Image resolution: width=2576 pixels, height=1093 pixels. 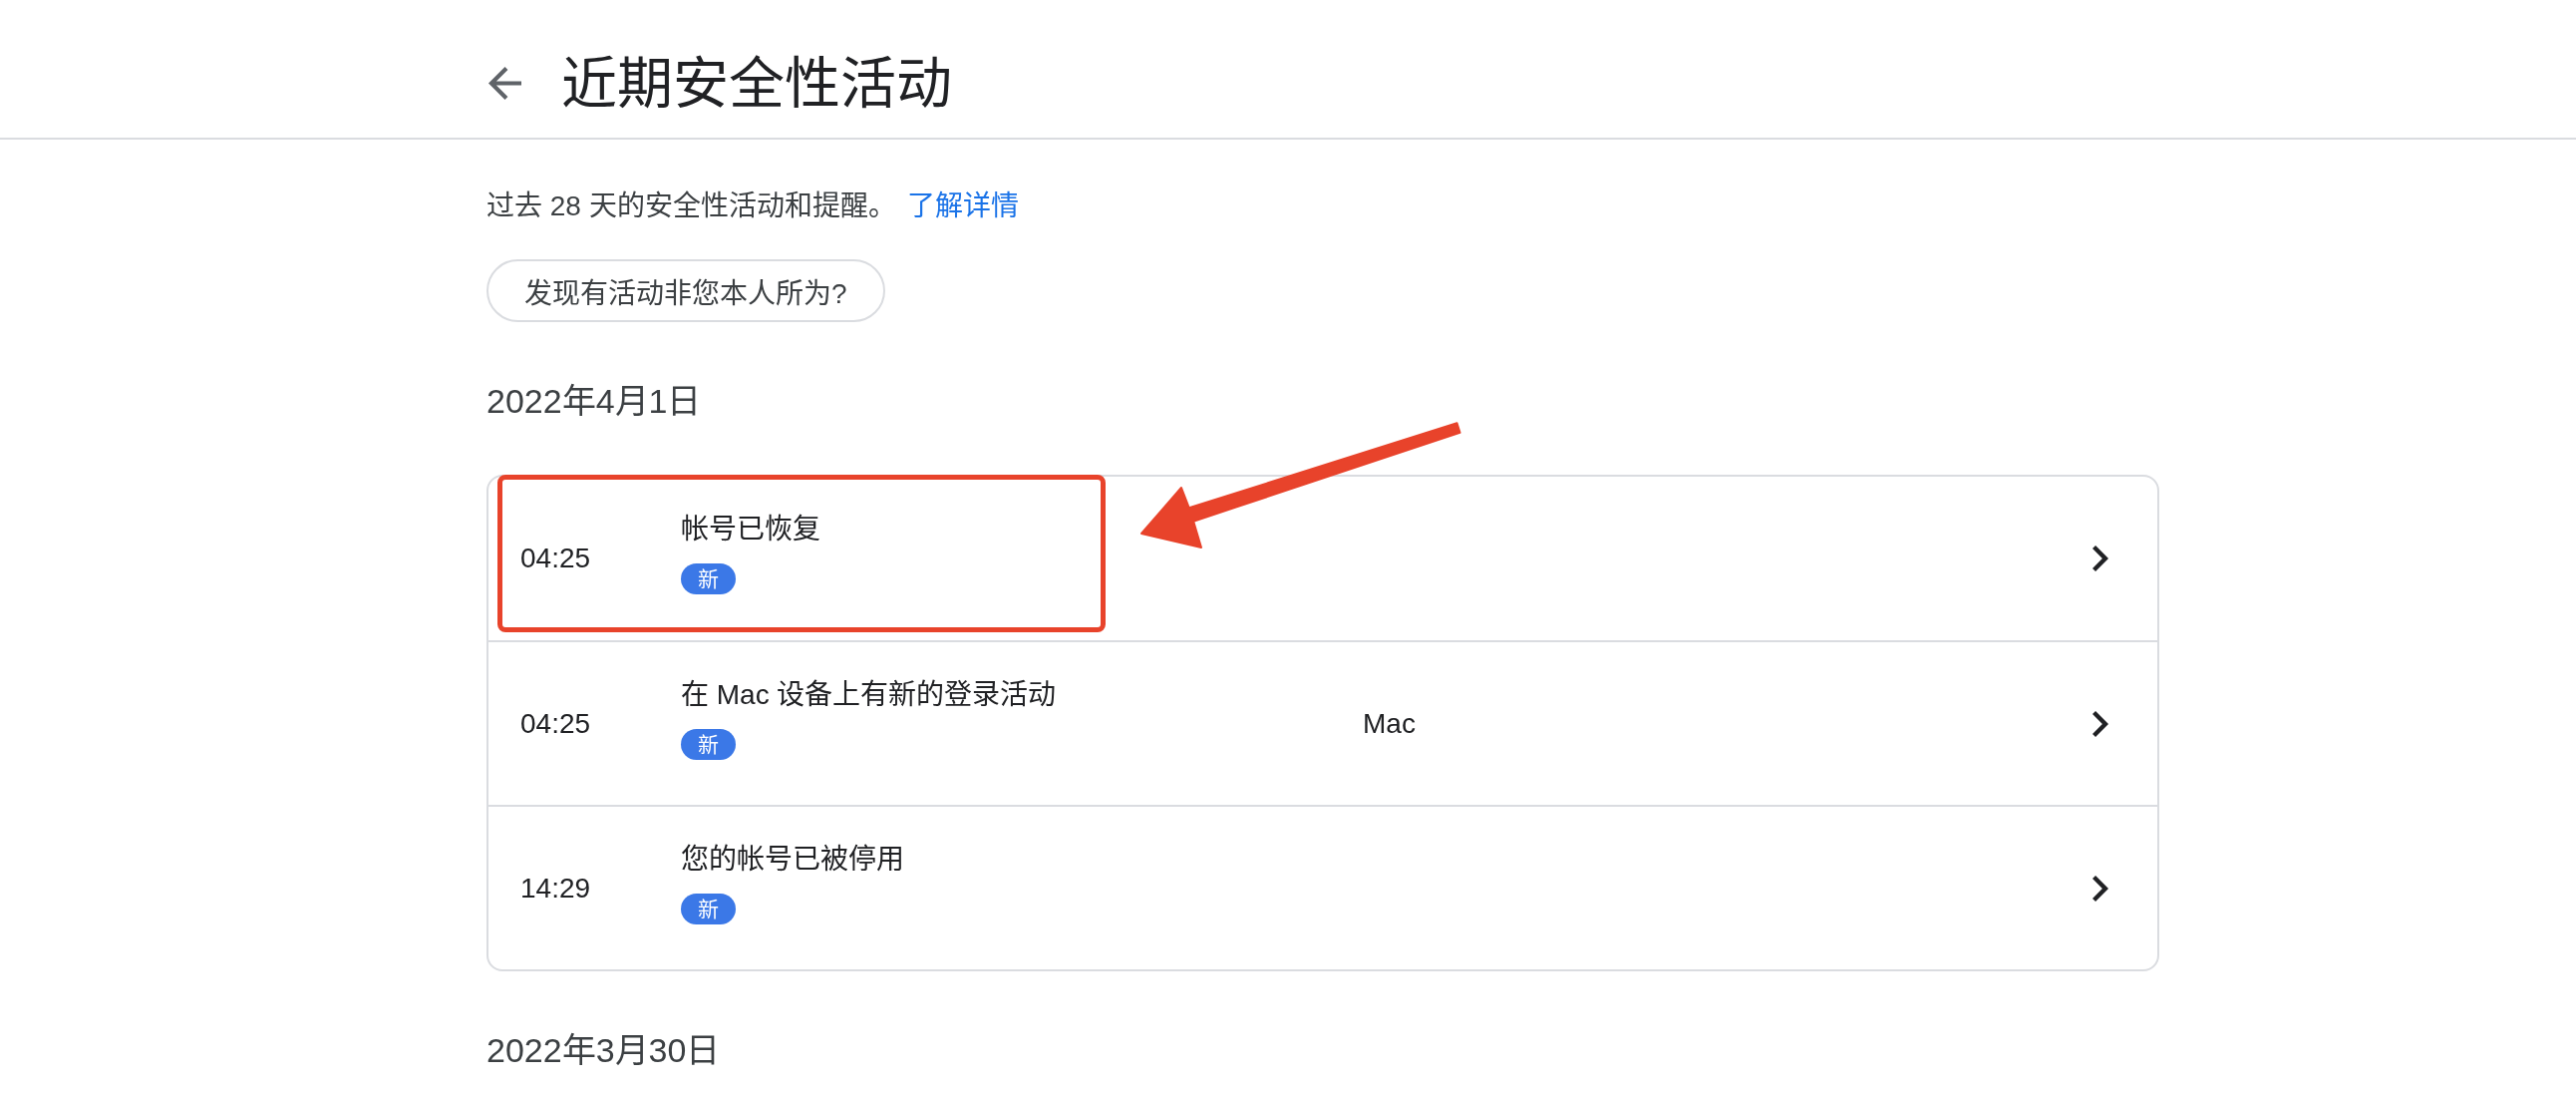 I want to click on event-title: 在 Mac 设备上有新的登录活动, so click(x=869, y=695).